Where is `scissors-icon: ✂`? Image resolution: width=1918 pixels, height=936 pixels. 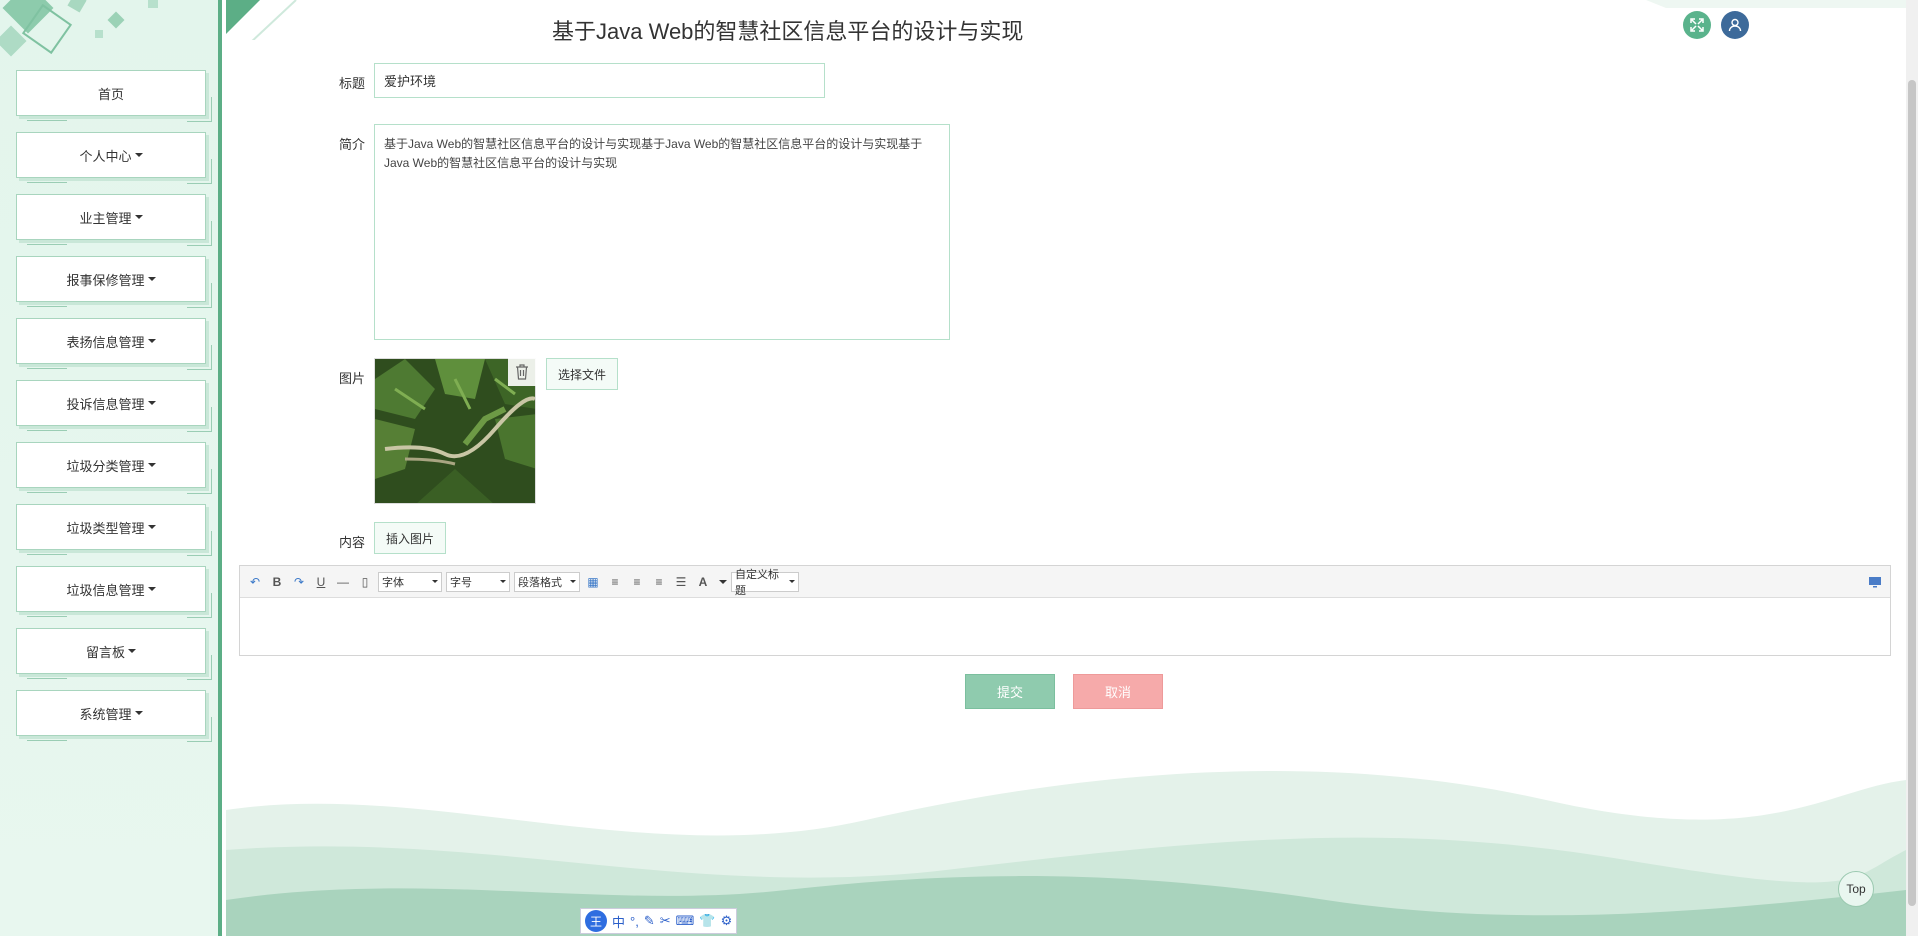 scissors-icon: ✂ is located at coordinates (665, 921).